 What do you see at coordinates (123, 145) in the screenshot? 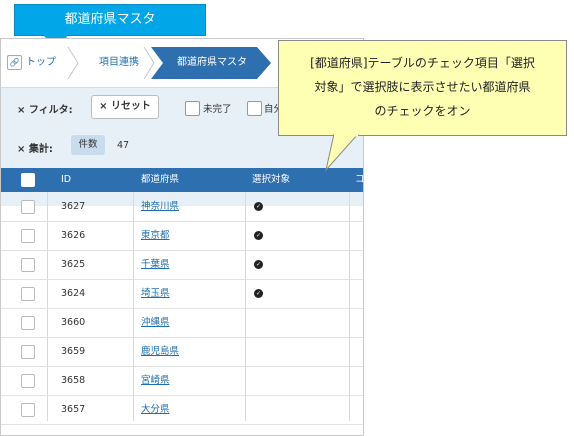
I see `count-value: 47` at bounding box center [123, 145].